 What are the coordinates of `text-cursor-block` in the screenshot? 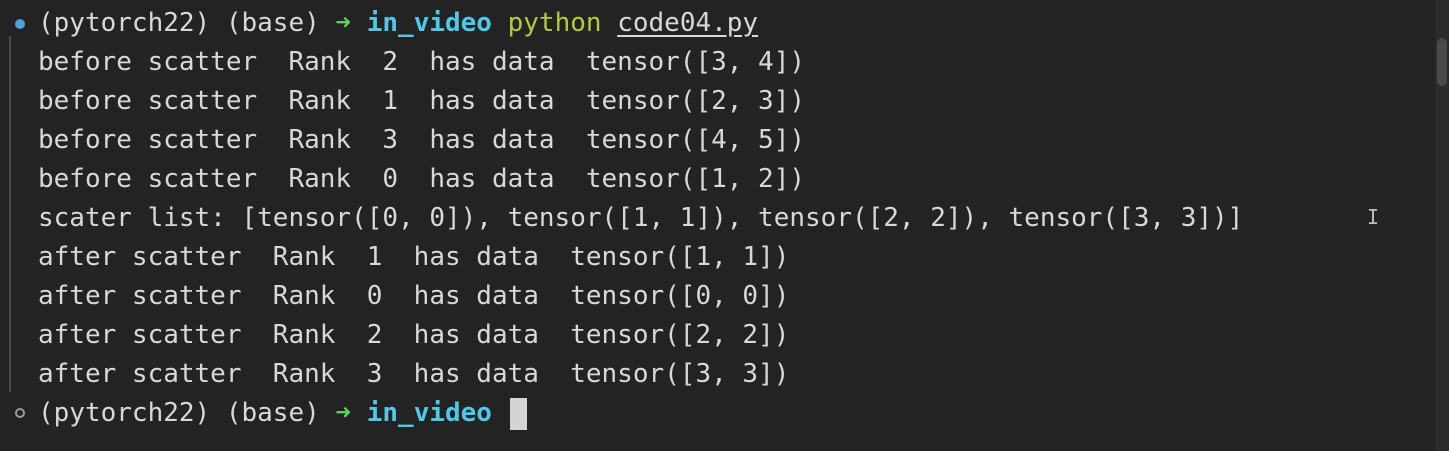 It's located at (518, 413).